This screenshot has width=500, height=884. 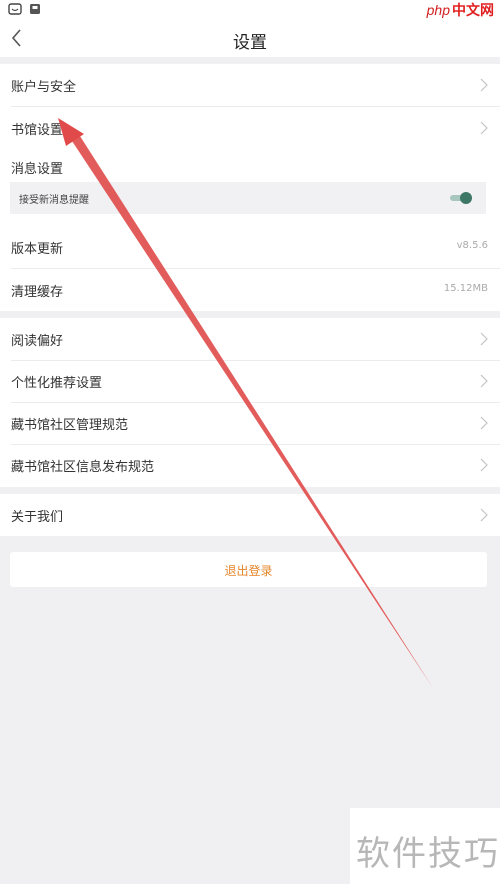 I want to click on software-tips-watermark: 软件技巧, so click(x=425, y=846).